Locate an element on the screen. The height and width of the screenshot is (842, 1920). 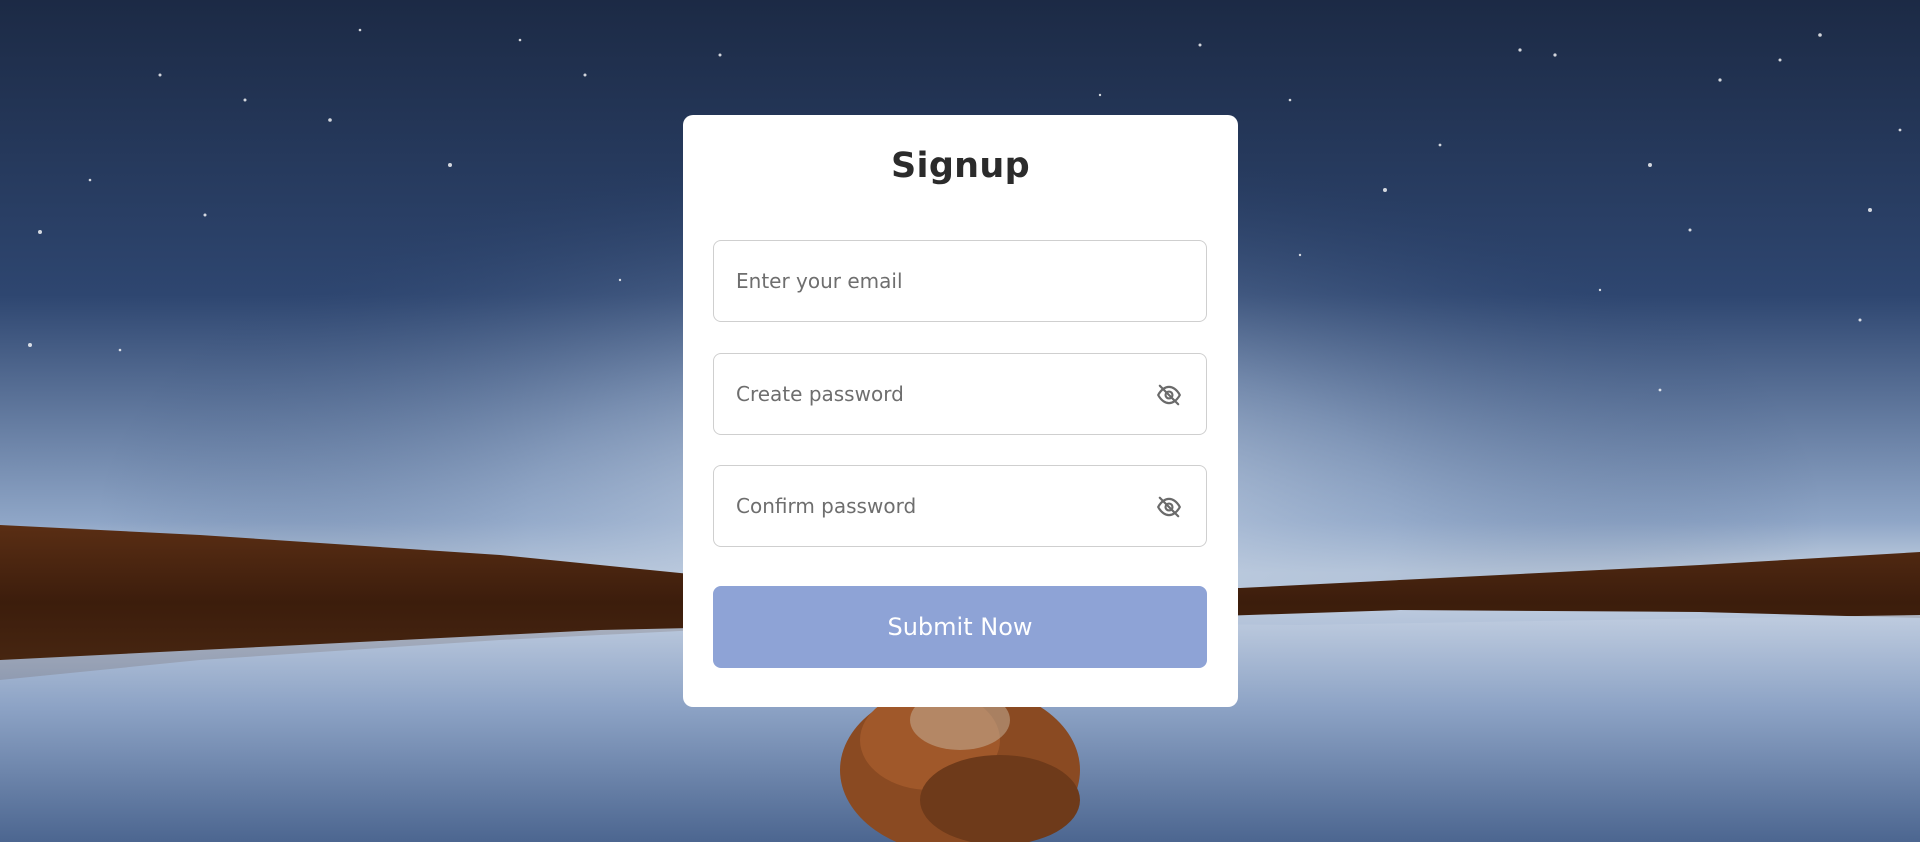
create-password-field is located at coordinates (960, 394).